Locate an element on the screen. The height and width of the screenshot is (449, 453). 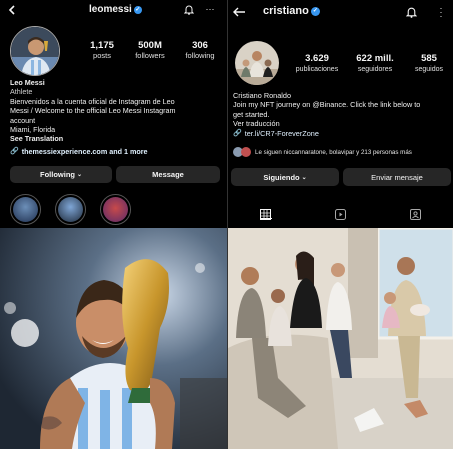
cristiano-buttons: Siguiendo ⌄ Enviar mensaje is located at coordinates (341, 177).